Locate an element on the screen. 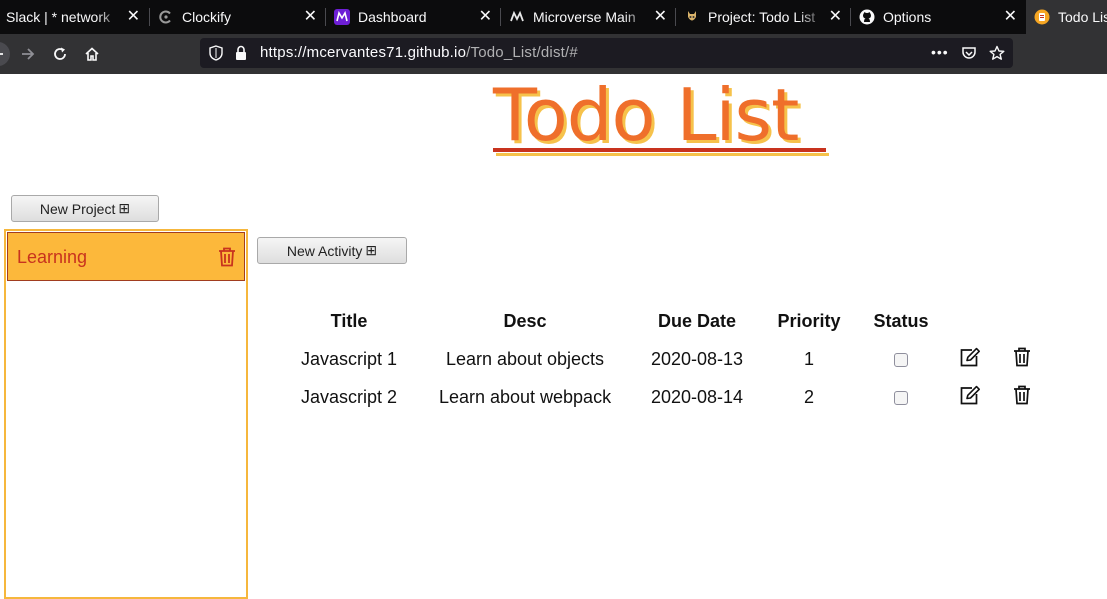 The width and height of the screenshot is (1107, 599). arrow-right-icon is located at coordinates (28, 54).